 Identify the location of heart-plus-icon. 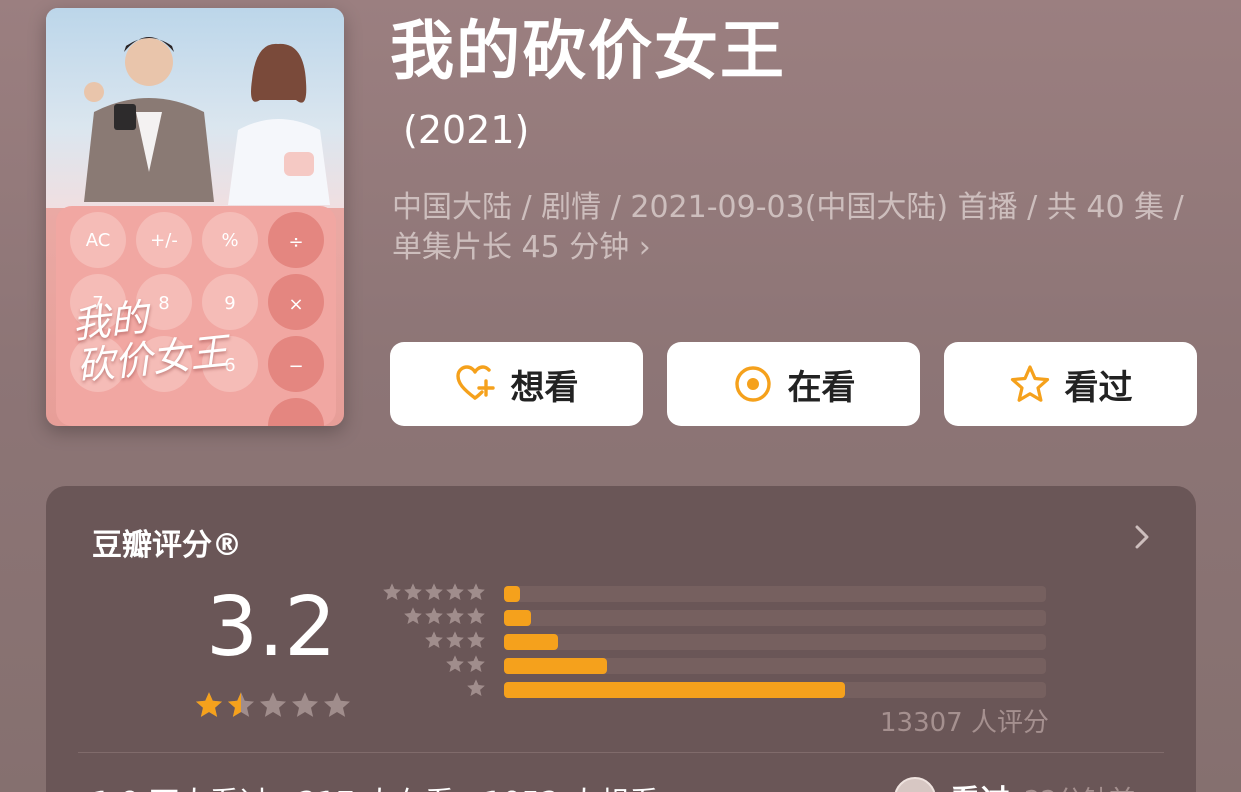
(475, 382).